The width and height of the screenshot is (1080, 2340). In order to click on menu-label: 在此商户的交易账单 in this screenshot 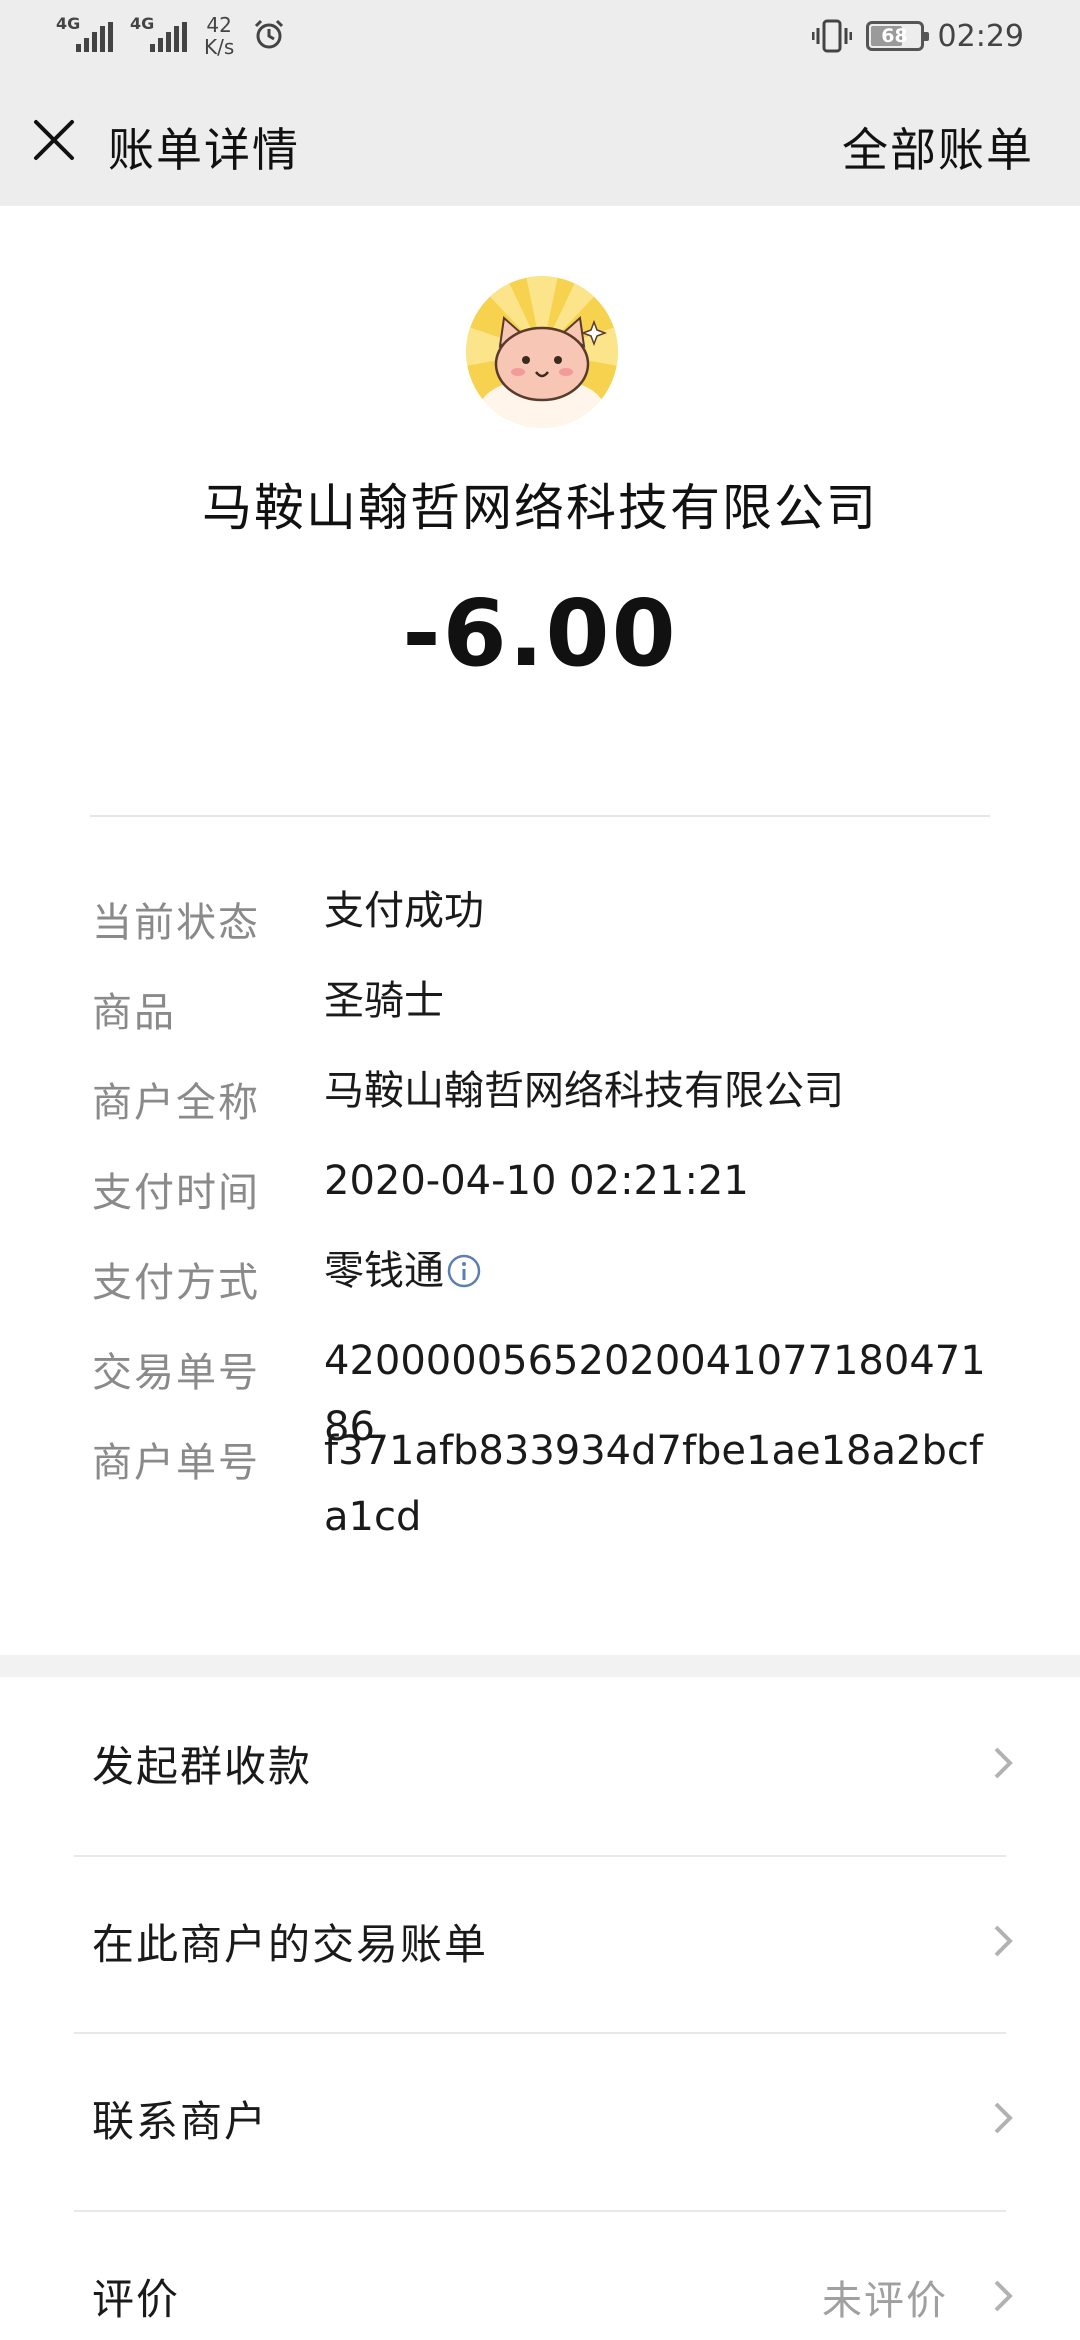, I will do `click(290, 1944)`.